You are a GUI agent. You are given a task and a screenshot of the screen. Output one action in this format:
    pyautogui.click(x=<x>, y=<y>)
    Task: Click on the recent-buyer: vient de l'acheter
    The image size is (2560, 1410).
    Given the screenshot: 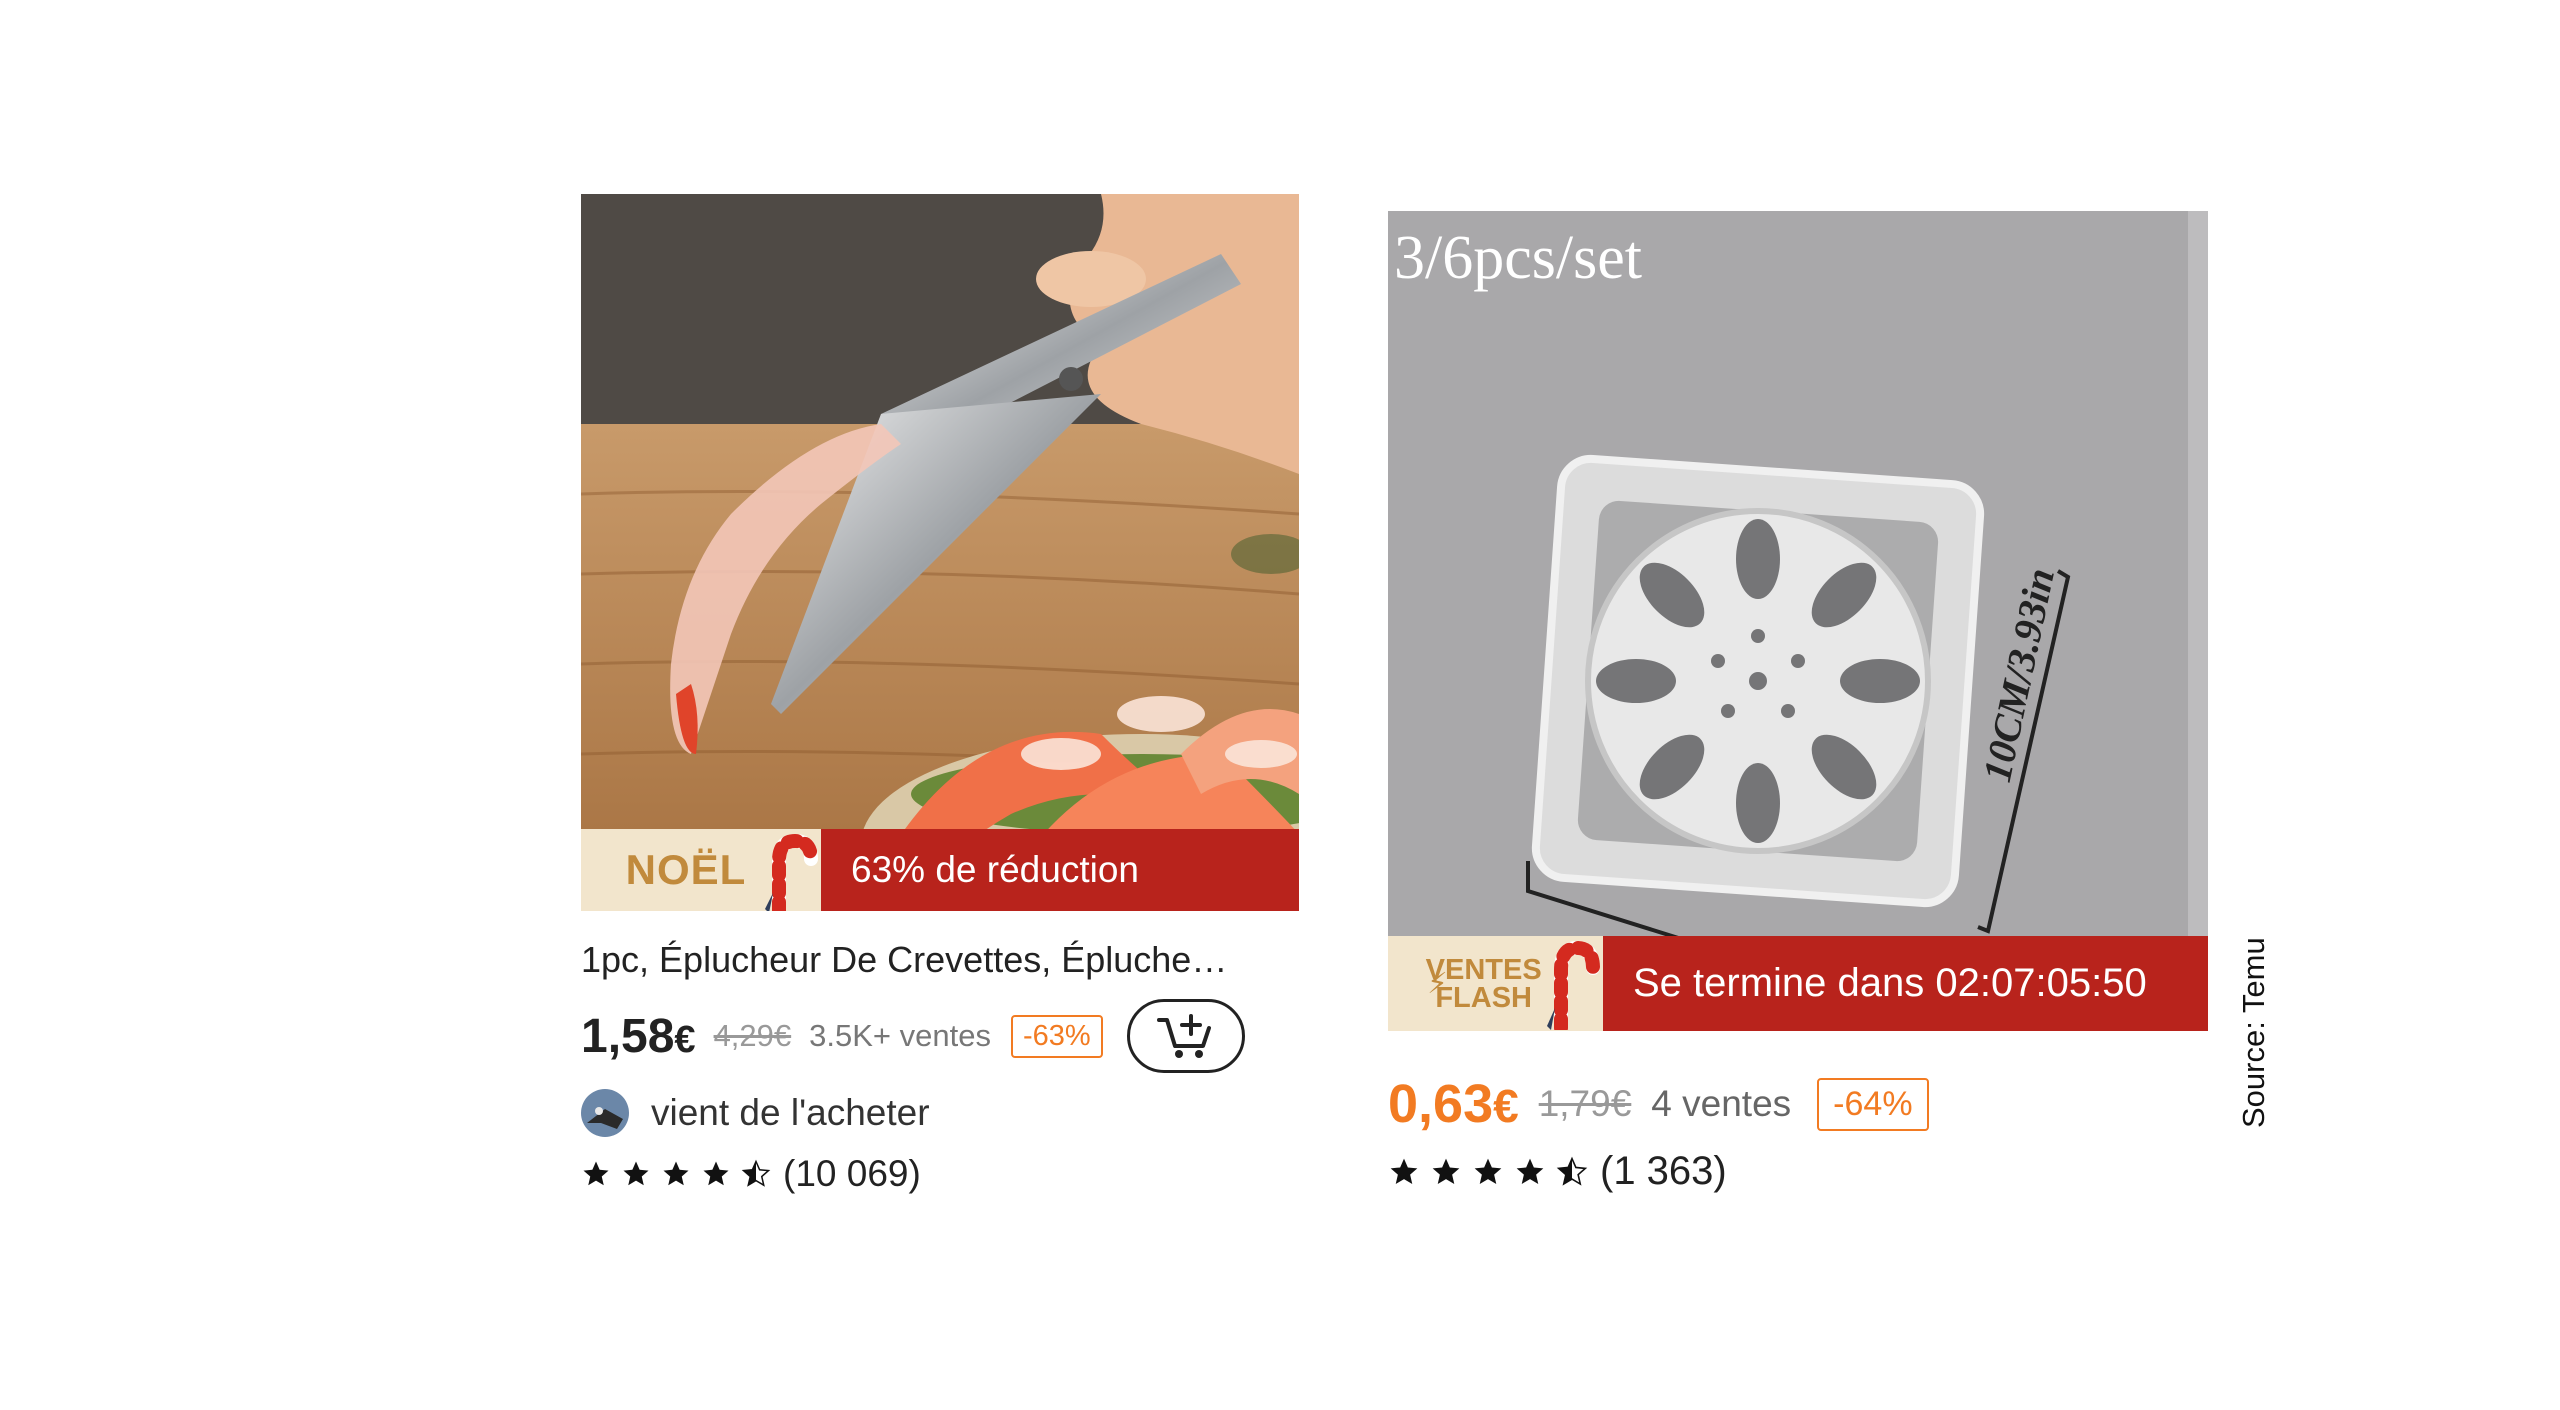 What is the action you would take?
    pyautogui.click(x=940, y=1113)
    